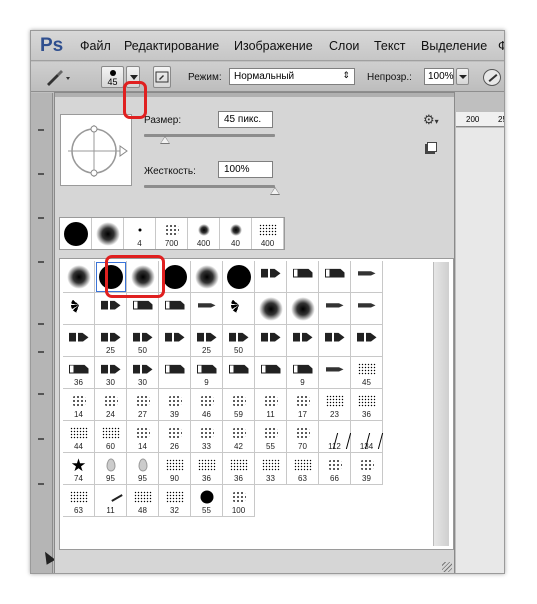 The image size is (537, 604). What do you see at coordinates (501, 46) in the screenshot?
I see `menu-filter: Ф` at bounding box center [501, 46].